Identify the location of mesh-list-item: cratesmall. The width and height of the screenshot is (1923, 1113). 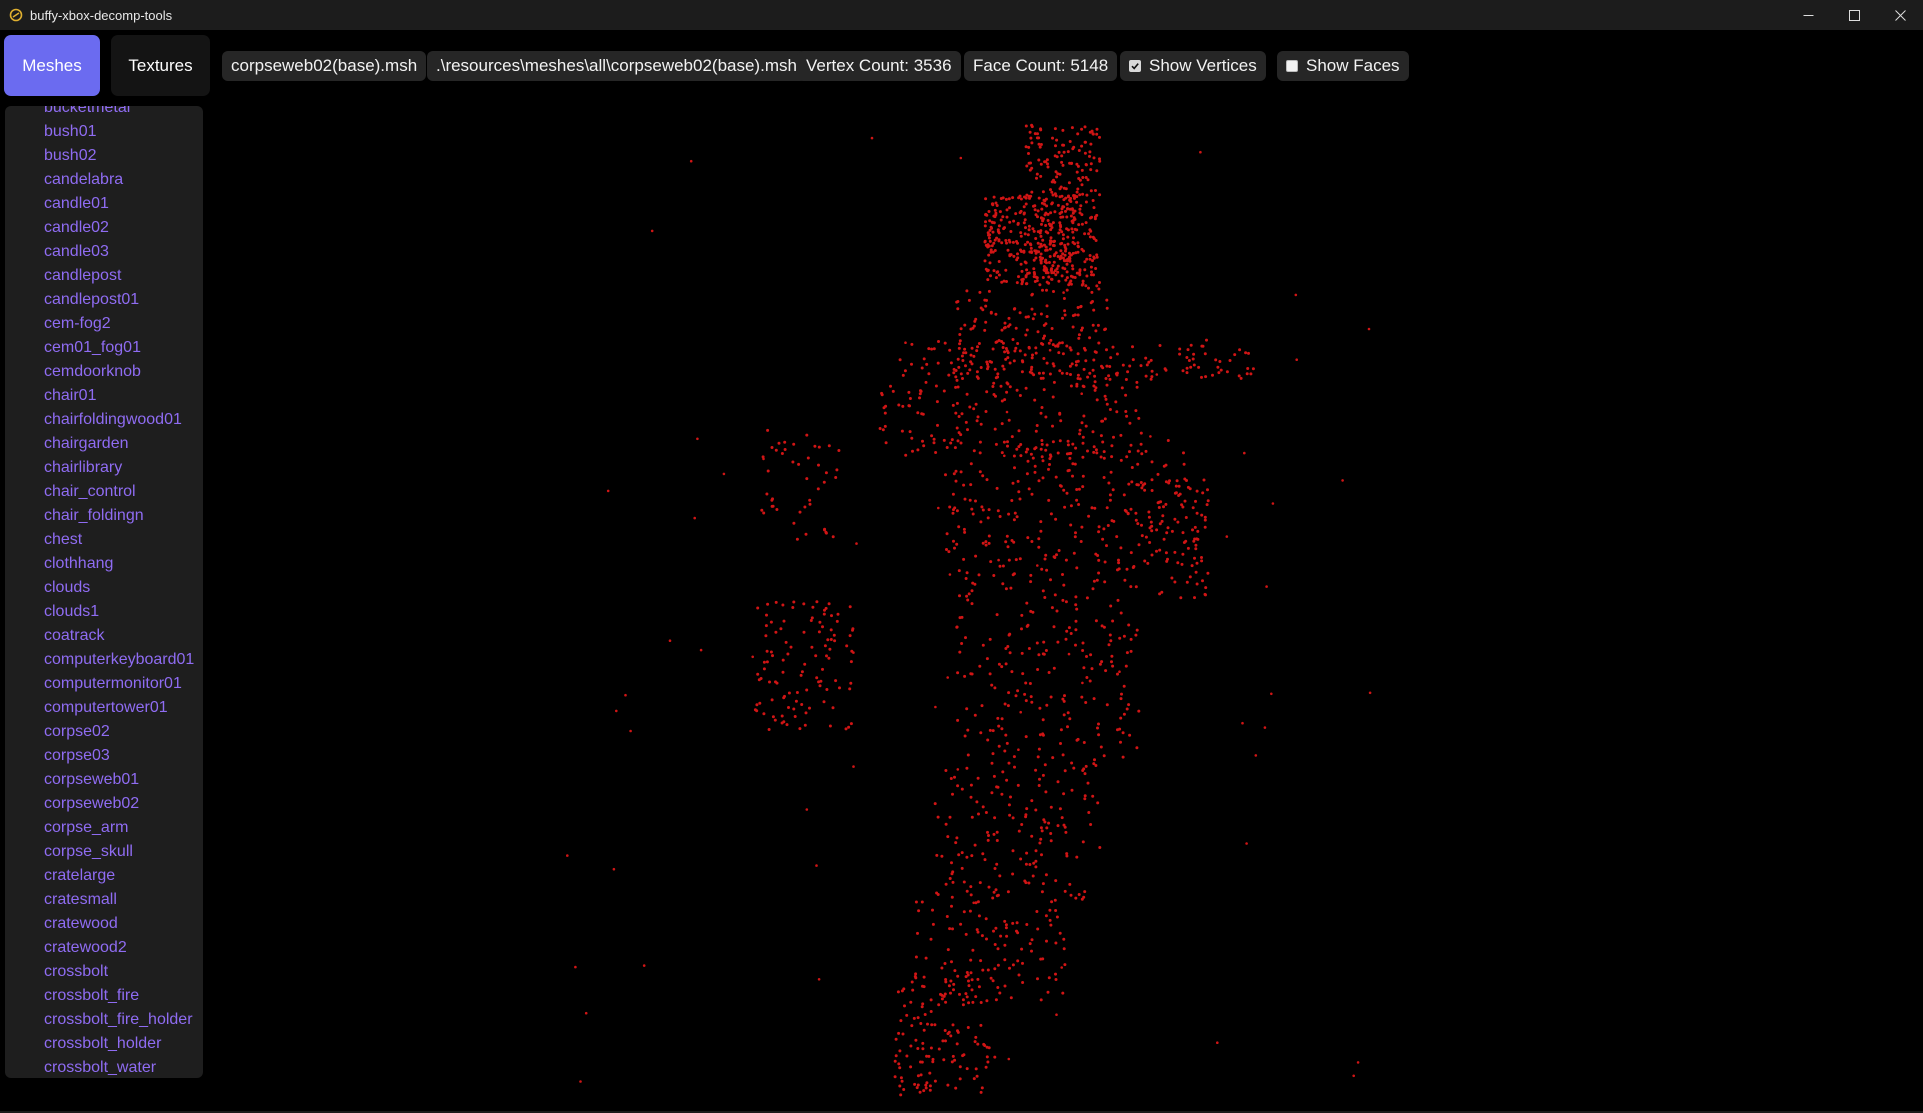
(104, 900).